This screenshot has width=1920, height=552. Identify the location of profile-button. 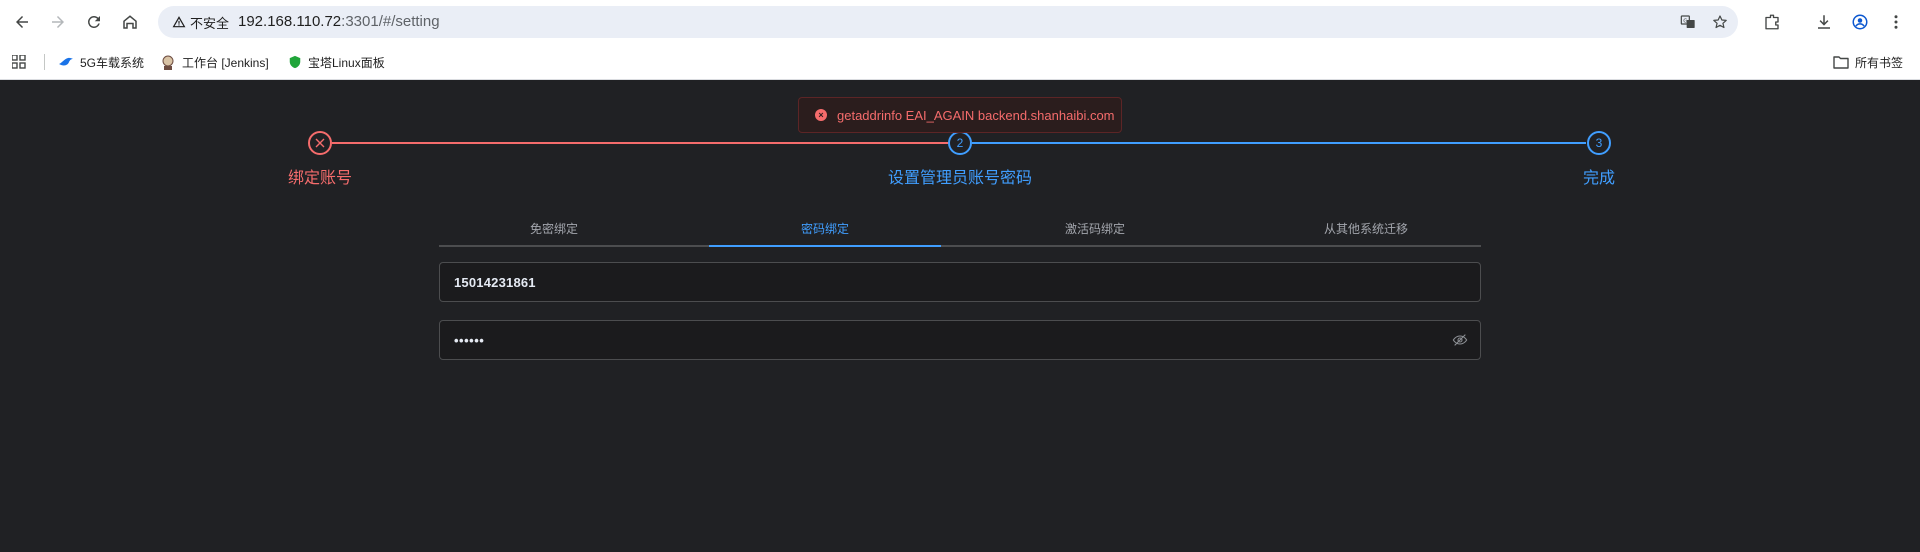
(1860, 22).